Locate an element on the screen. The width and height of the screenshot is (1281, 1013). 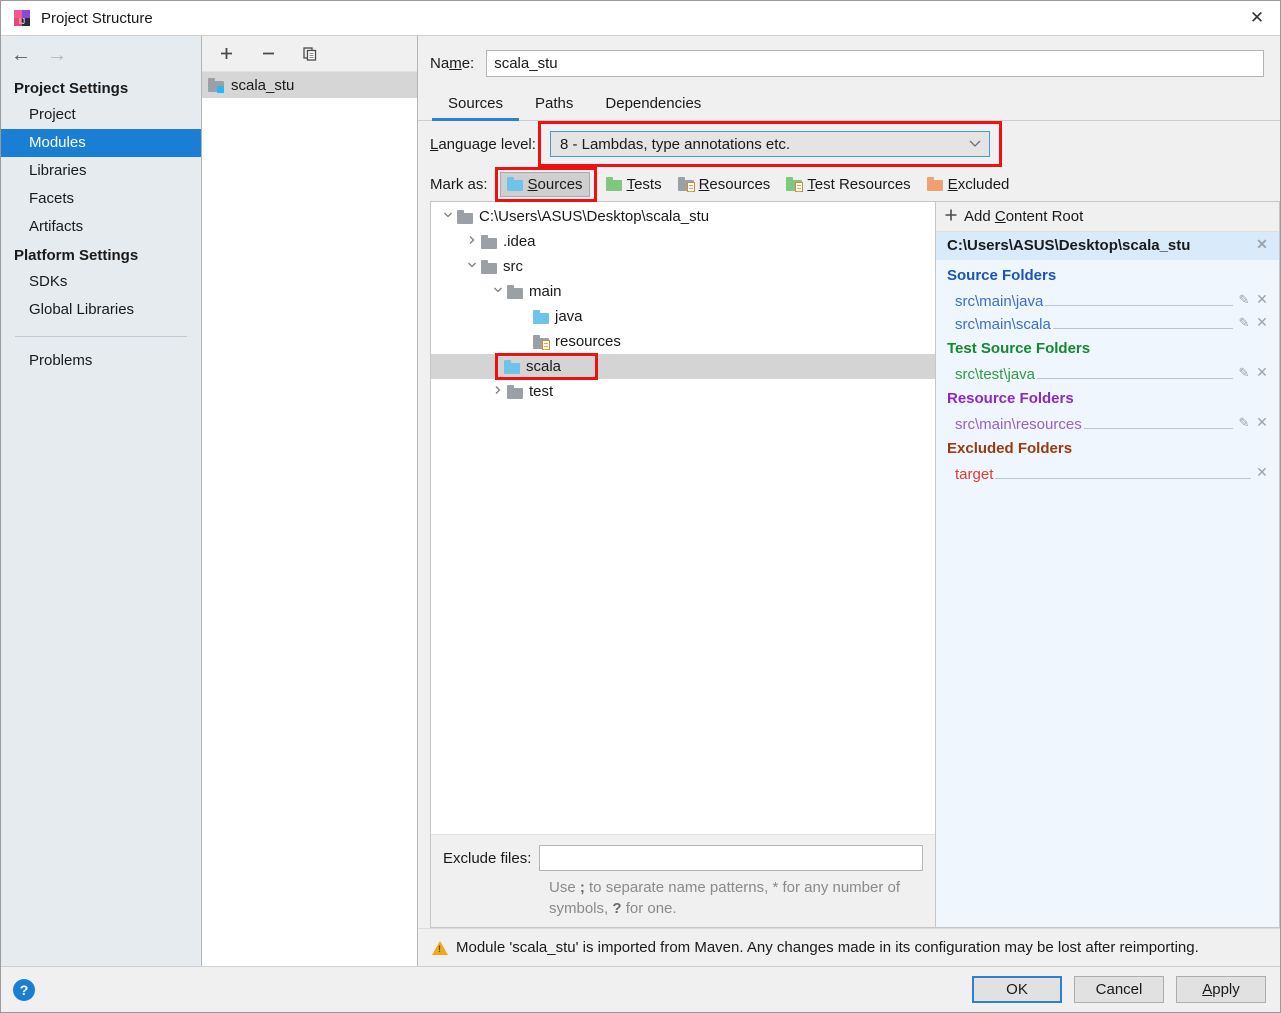
row-rule is located at coordinates (1139, 305).